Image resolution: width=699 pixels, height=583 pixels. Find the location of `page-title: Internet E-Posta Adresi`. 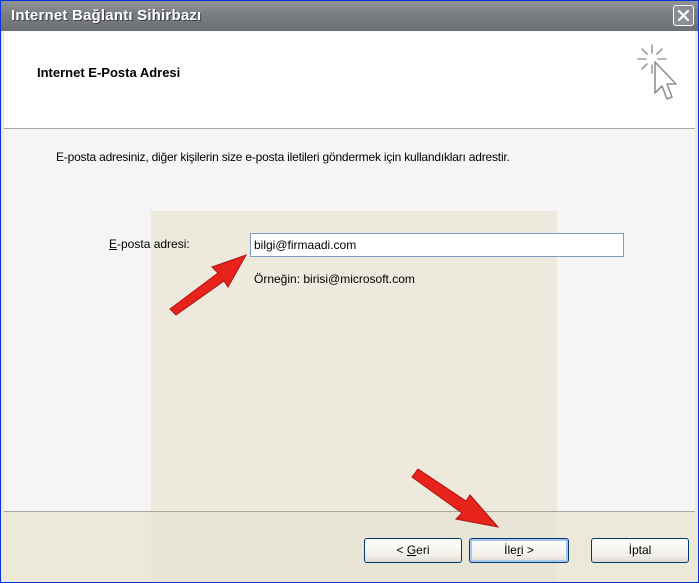

page-title: Internet E-Posta Adresi is located at coordinates (109, 72).